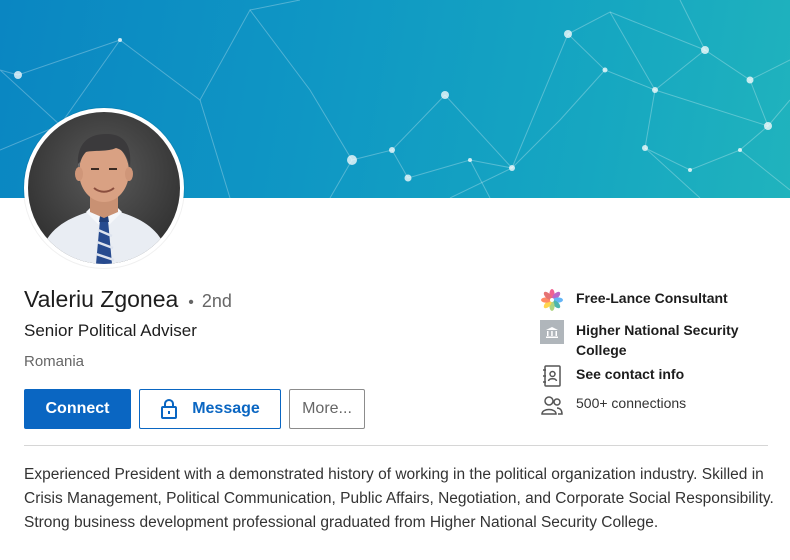  I want to click on message-button-label: Message, so click(226, 408).